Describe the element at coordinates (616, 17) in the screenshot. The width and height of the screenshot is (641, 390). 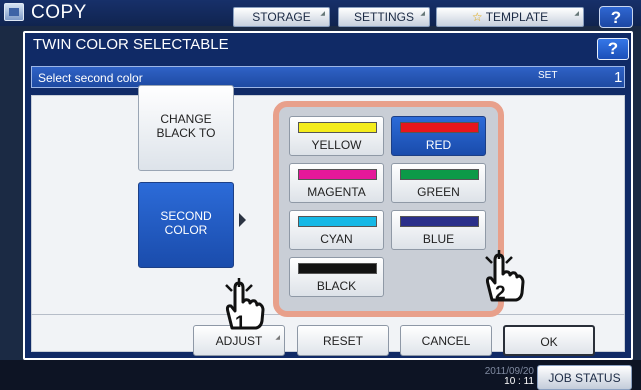
I see `help-button: ?` at that location.